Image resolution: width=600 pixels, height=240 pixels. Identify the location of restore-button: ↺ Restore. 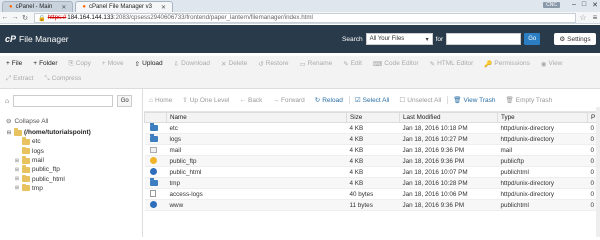
(273, 64).